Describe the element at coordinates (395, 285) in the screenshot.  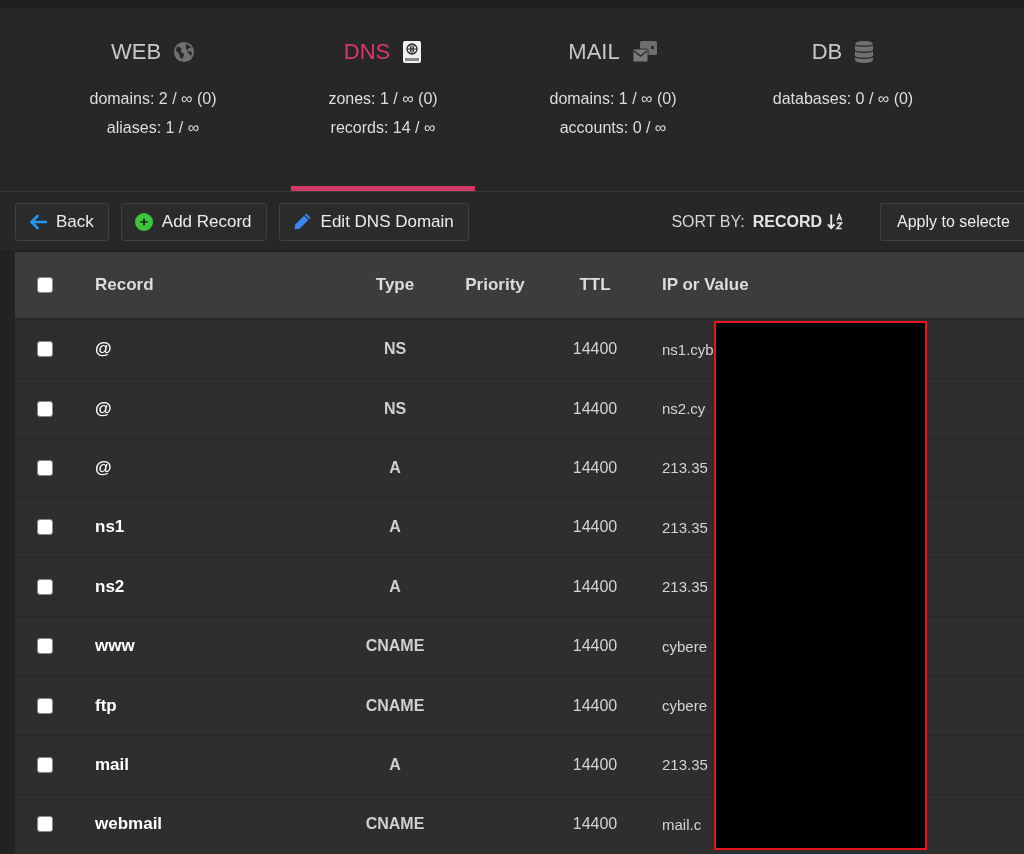
I see `column-header: Type` at that location.